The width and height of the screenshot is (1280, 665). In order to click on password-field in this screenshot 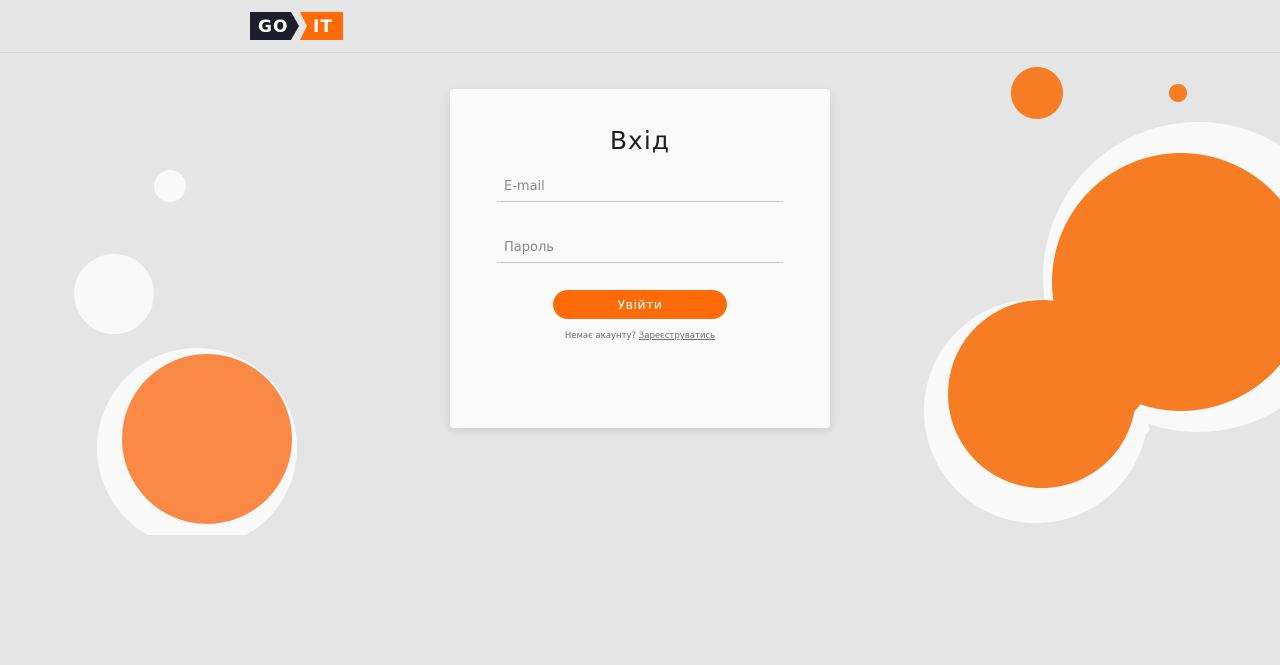, I will do `click(640, 248)`.